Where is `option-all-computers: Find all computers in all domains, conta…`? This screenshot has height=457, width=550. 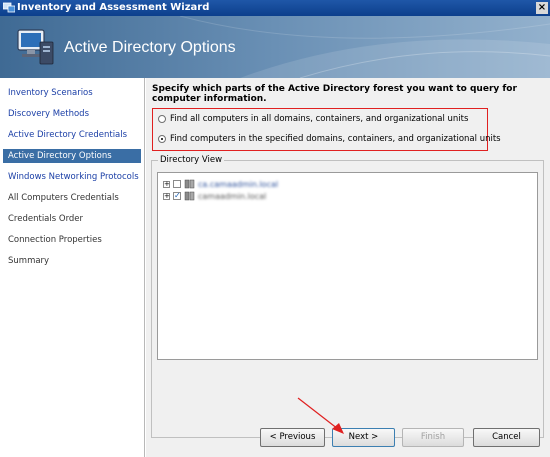 option-all-computers: Find all computers in all domains, conta… is located at coordinates (313, 119).